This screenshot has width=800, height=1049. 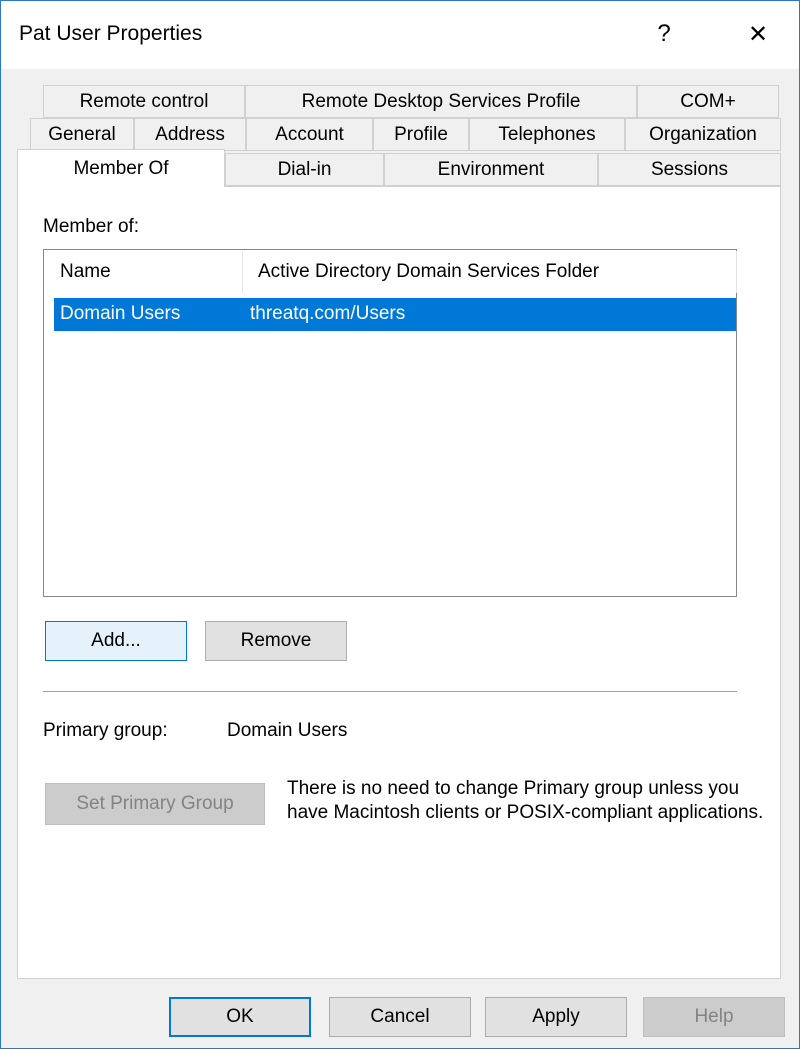 What do you see at coordinates (328, 313) in the screenshot?
I see `list-item-folder: threatq.com/Users` at bounding box center [328, 313].